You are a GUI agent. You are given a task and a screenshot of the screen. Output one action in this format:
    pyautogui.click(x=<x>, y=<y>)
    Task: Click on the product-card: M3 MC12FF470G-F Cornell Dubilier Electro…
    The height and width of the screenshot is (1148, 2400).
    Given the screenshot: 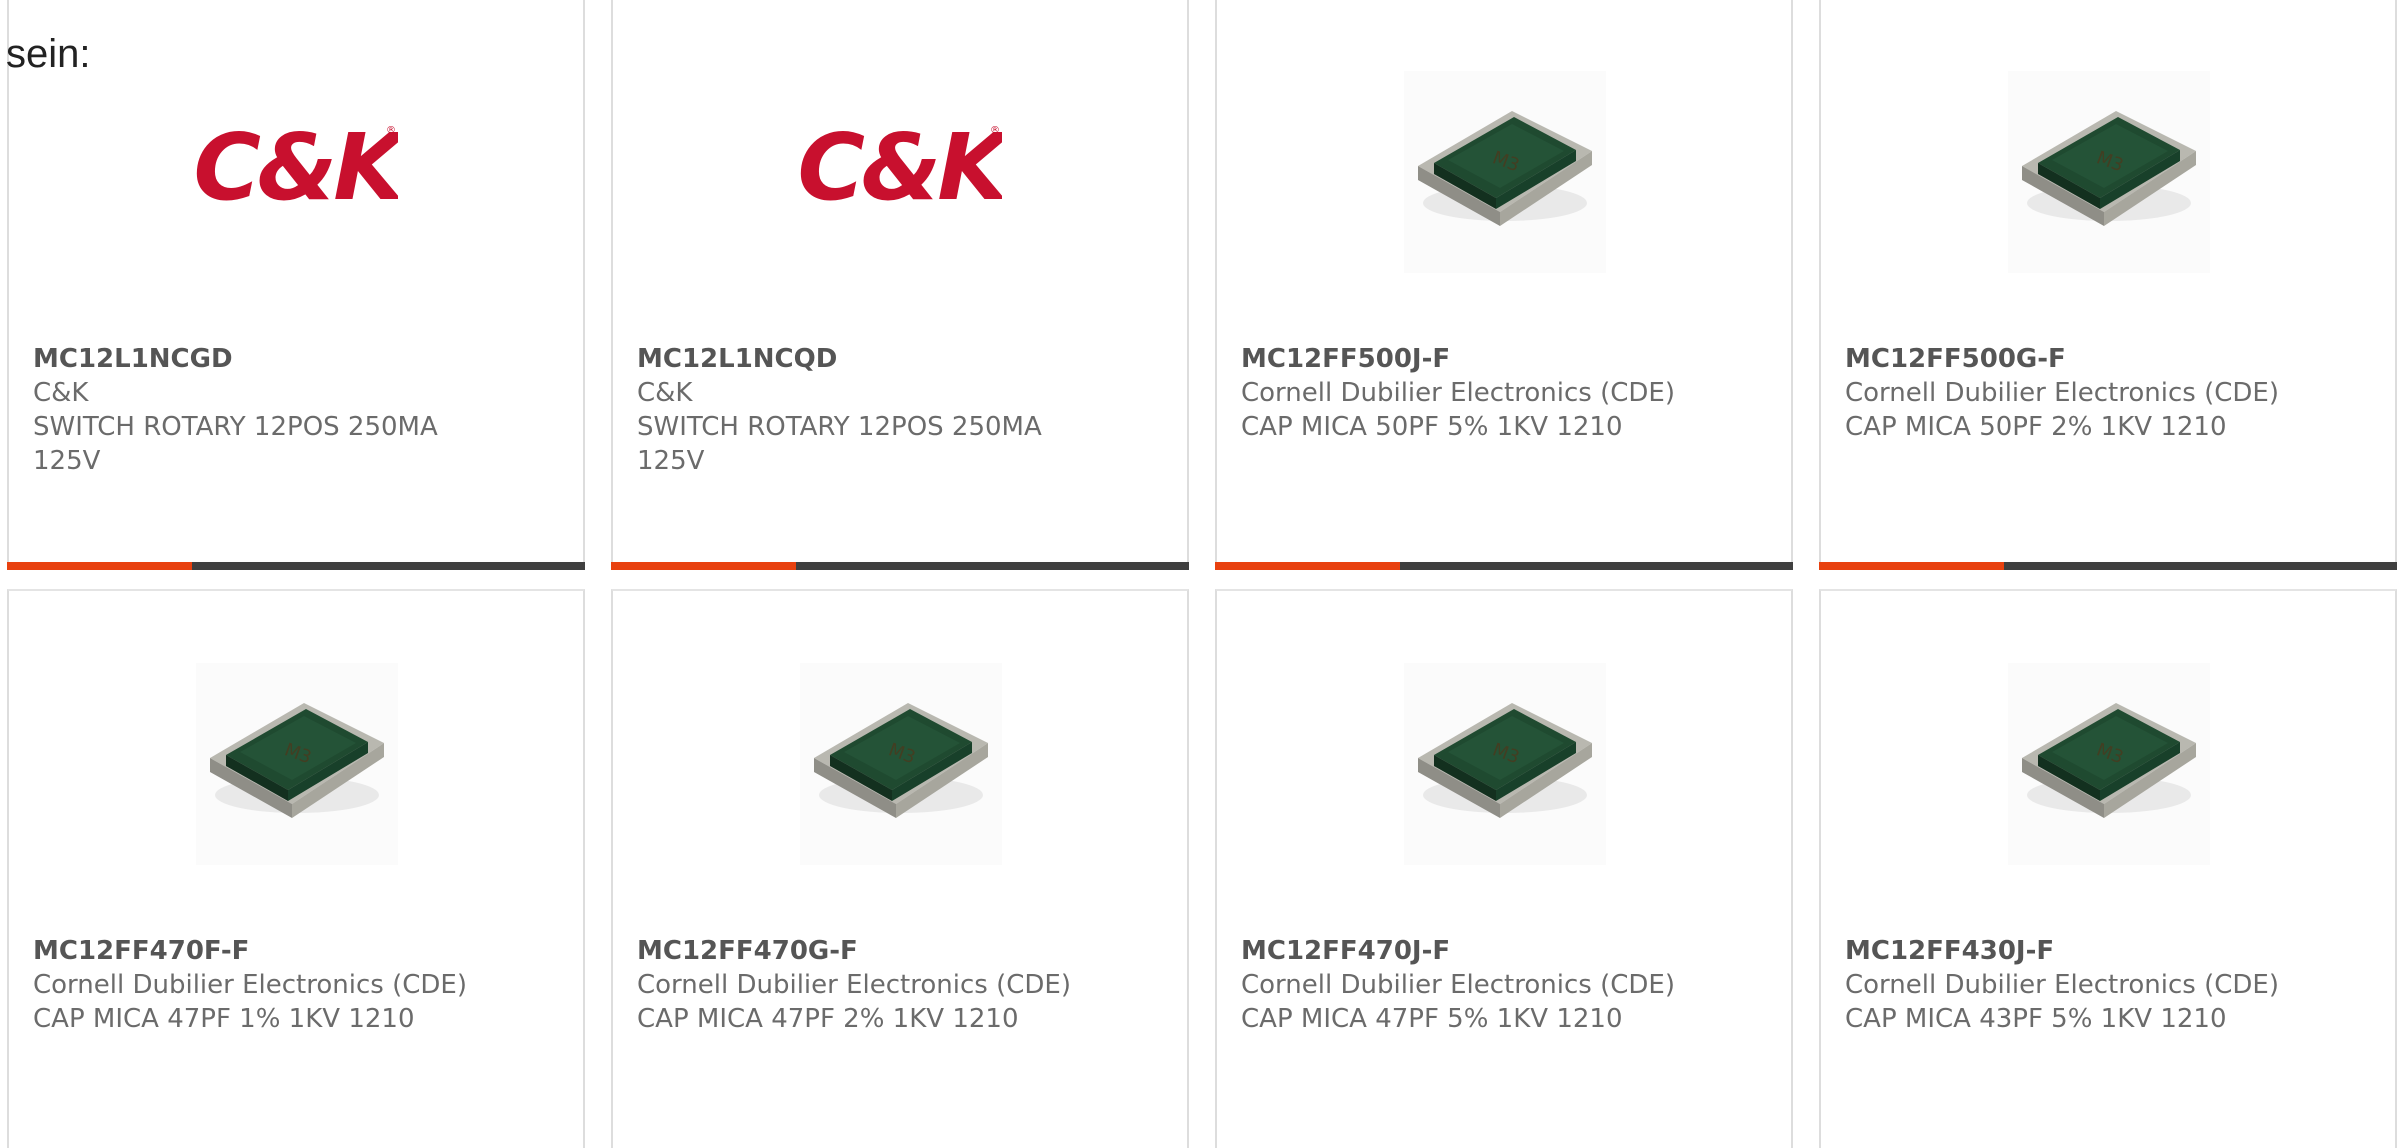 What is the action you would take?
    pyautogui.click(x=900, y=868)
    